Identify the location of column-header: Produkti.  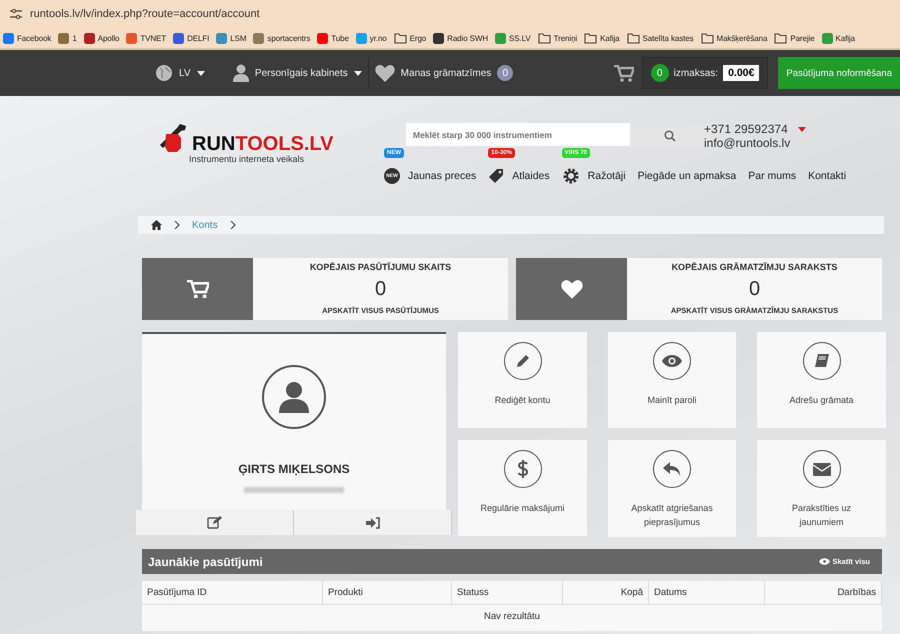
(387, 592).